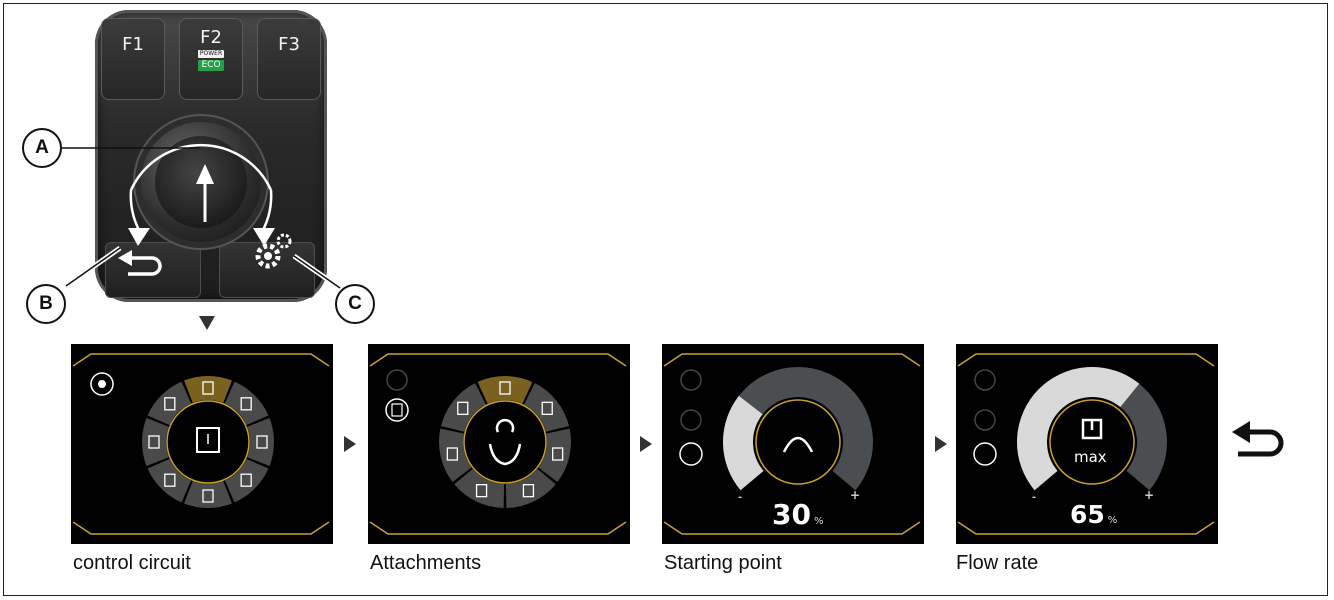  What do you see at coordinates (266, 211) in the screenshot?
I see `rotation-arc-right` at bounding box center [266, 211].